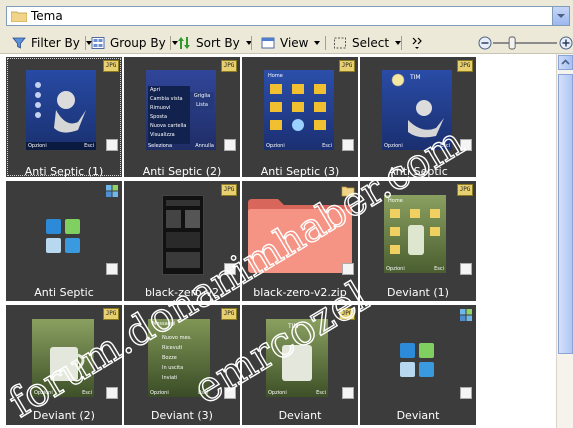  What do you see at coordinates (169, 358) in the screenshot?
I see `list-item: Bozze` at bounding box center [169, 358].